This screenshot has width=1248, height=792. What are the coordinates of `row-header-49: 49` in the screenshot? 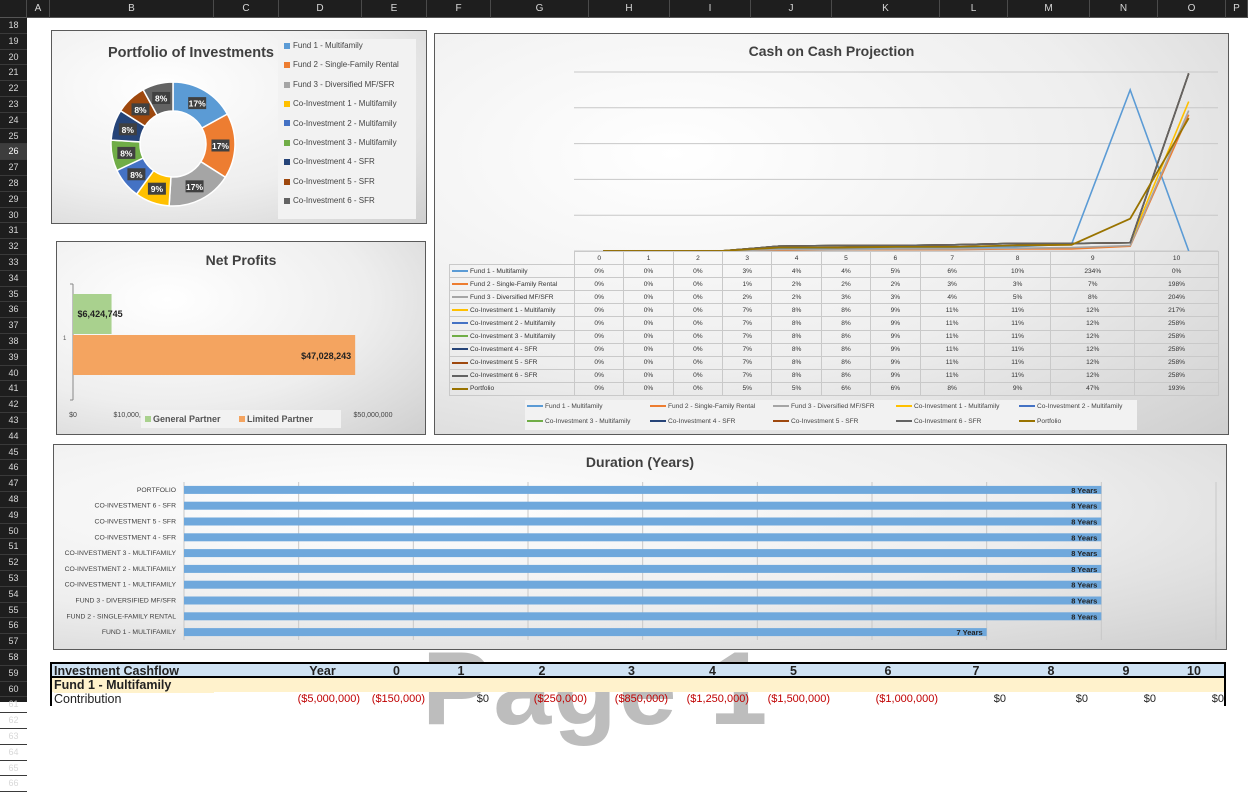 It's located at (13, 516).